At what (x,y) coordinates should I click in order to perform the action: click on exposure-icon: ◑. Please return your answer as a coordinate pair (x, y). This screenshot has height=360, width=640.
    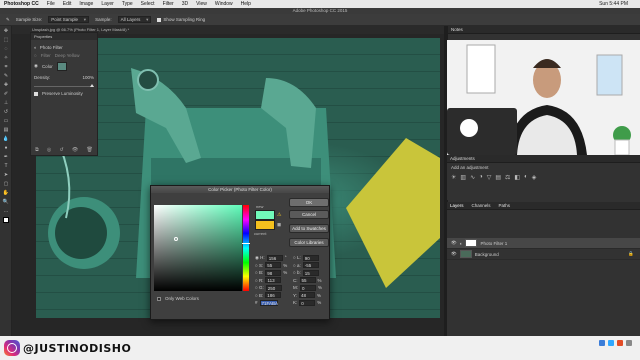
    Looking at the image, I should click on (481, 177).